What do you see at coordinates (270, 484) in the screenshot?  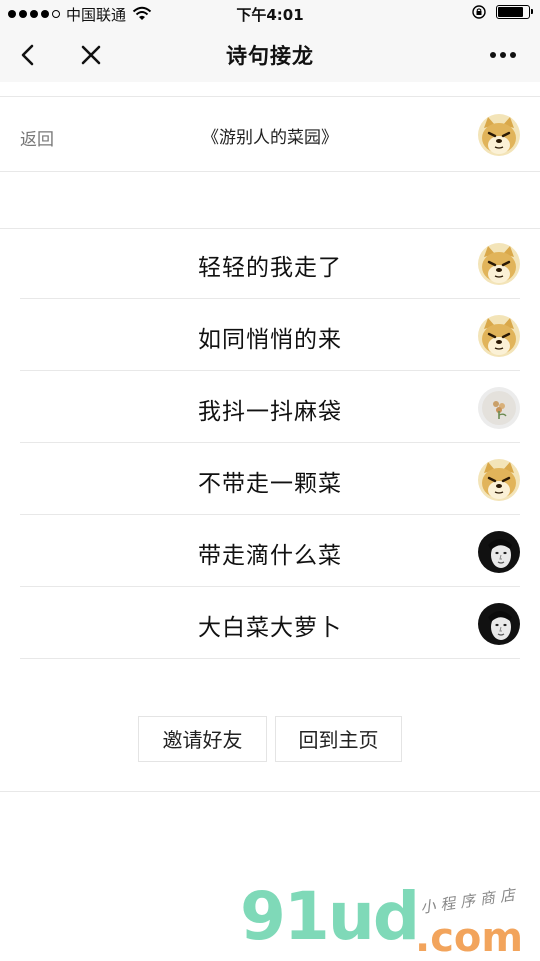 I see `verse-text: 不带走一颗菜` at bounding box center [270, 484].